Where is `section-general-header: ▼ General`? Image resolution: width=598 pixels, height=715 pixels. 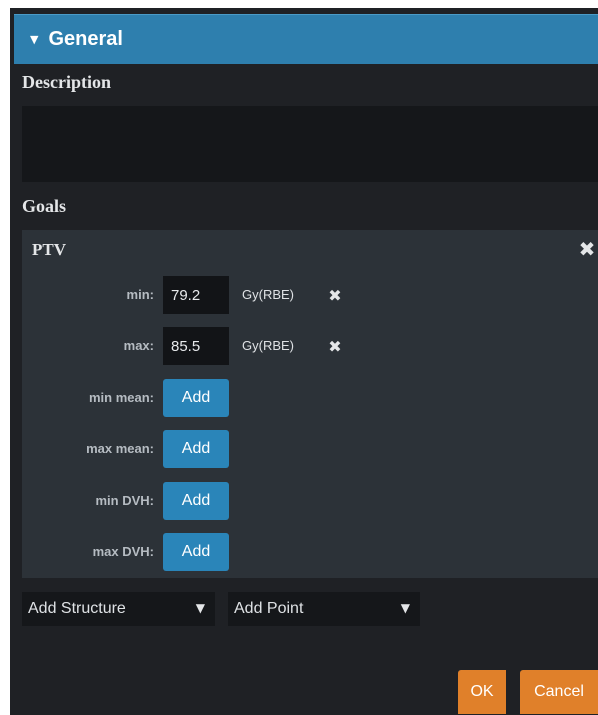
section-general-header: ▼ General is located at coordinates (306, 39).